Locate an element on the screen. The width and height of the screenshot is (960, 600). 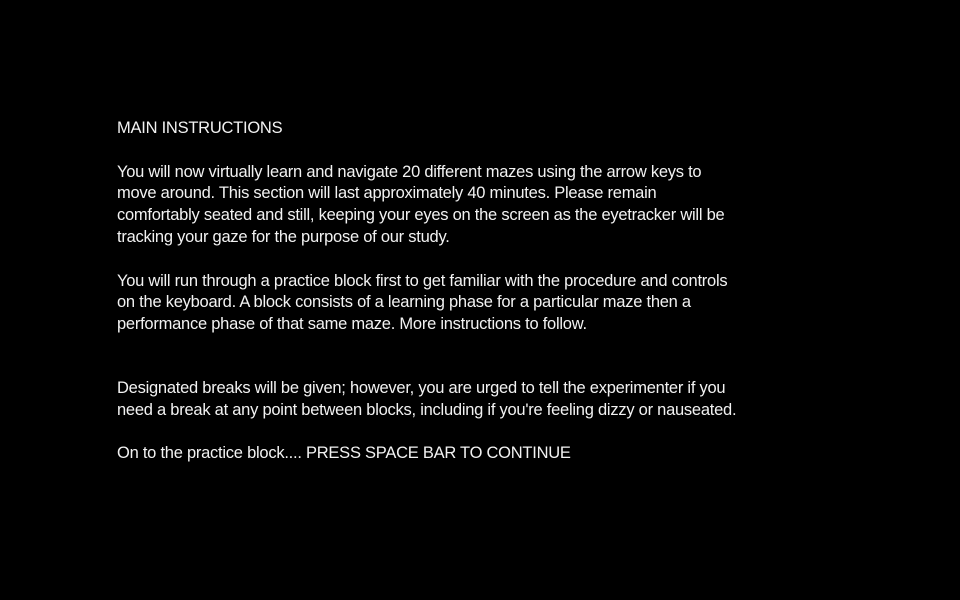
instructions-heading: MAIN INSTRUCTIONS is located at coordinates (200, 128).